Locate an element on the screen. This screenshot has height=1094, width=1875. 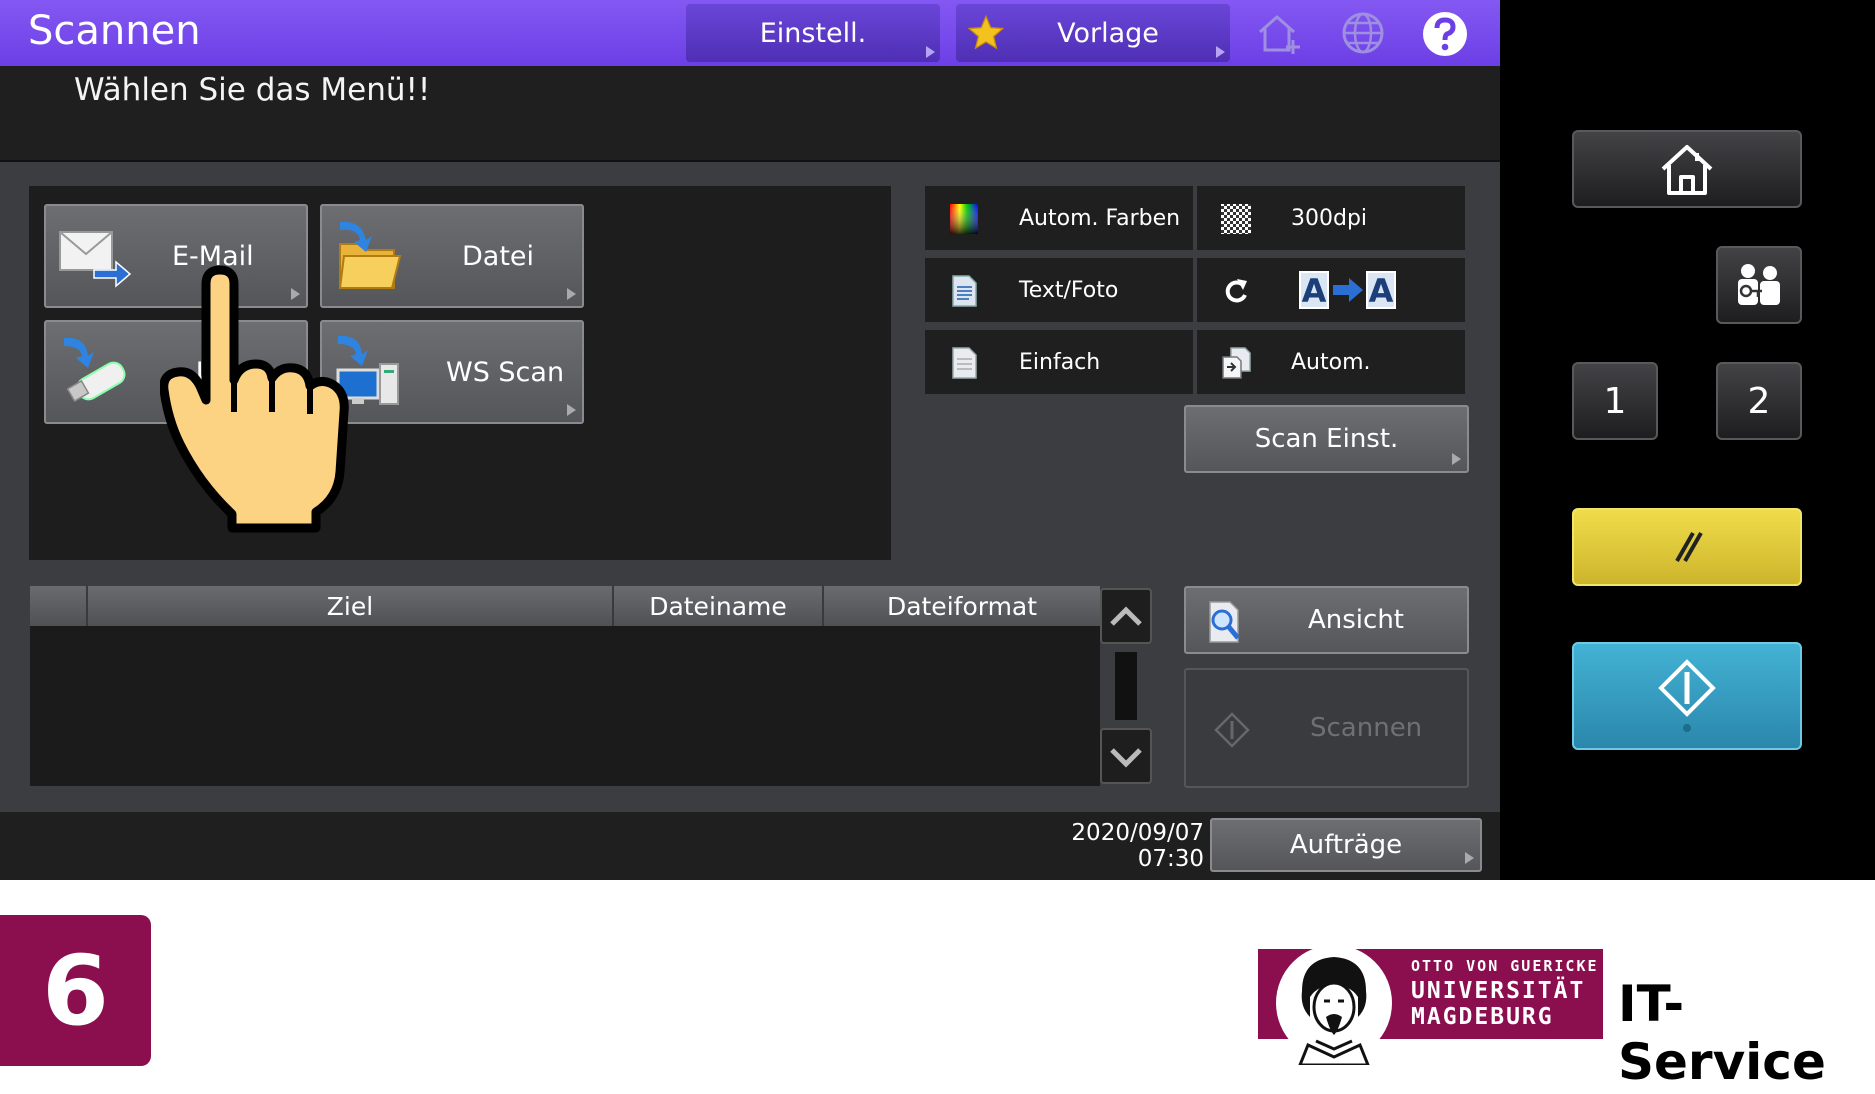
hardware-user-button is located at coordinates (1759, 285).